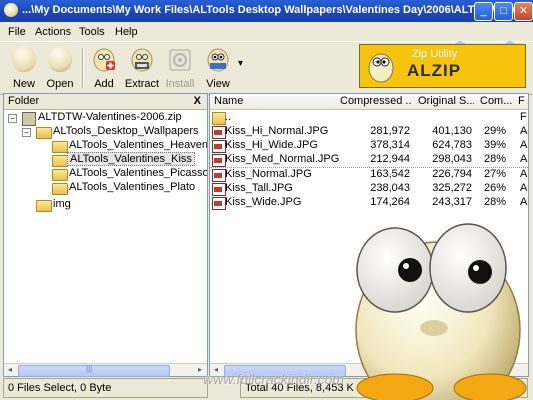 The image size is (533, 400). What do you see at coordinates (523, 11) in the screenshot?
I see `close-button: ✕` at bounding box center [523, 11].